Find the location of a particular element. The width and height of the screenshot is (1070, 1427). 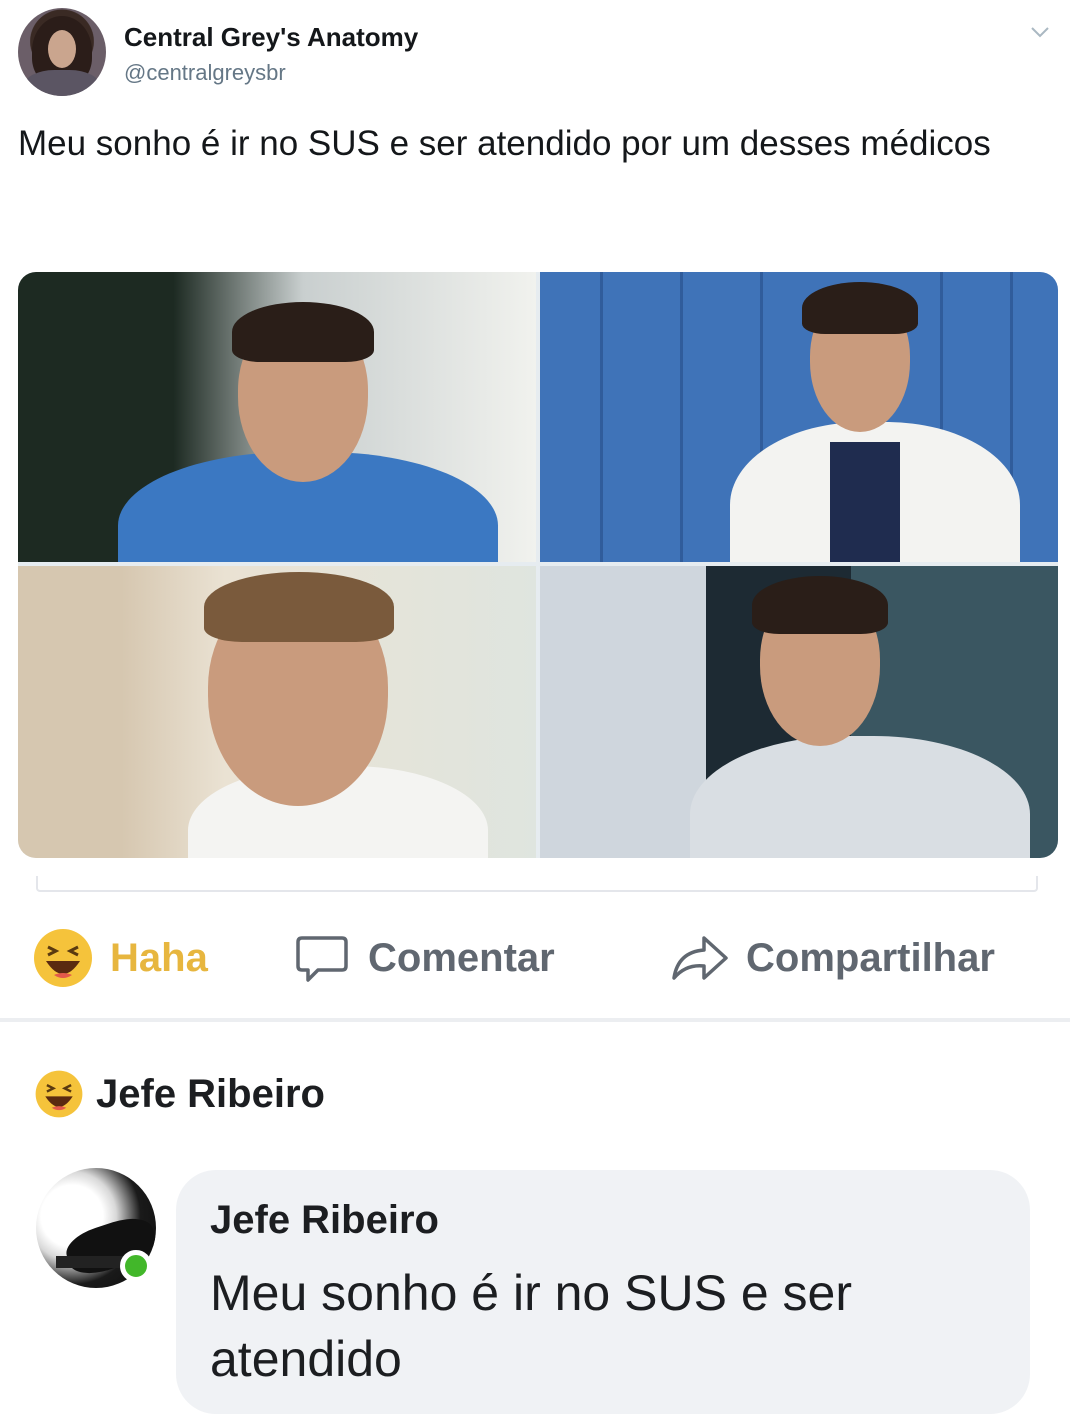

share-arrow-icon is located at coordinates (700, 958).